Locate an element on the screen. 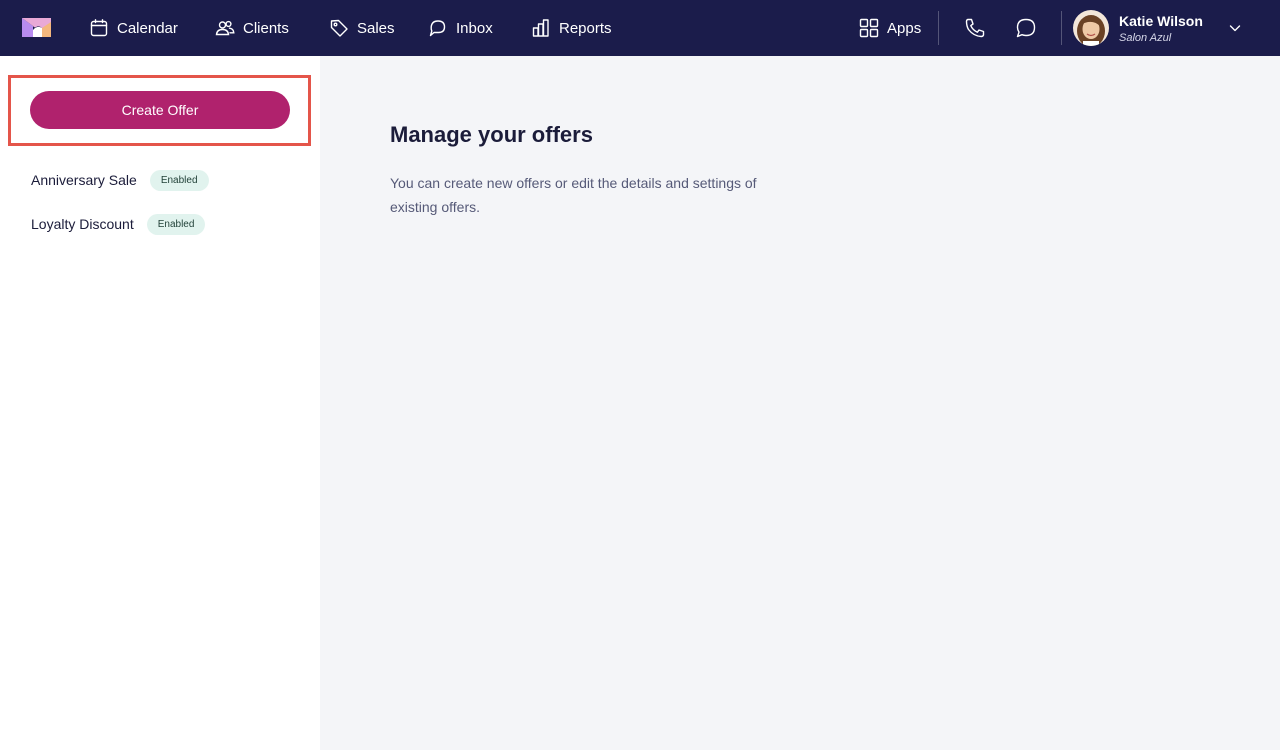 This screenshot has width=1280, height=750. nav-sales: Sales is located at coordinates (362, 28).